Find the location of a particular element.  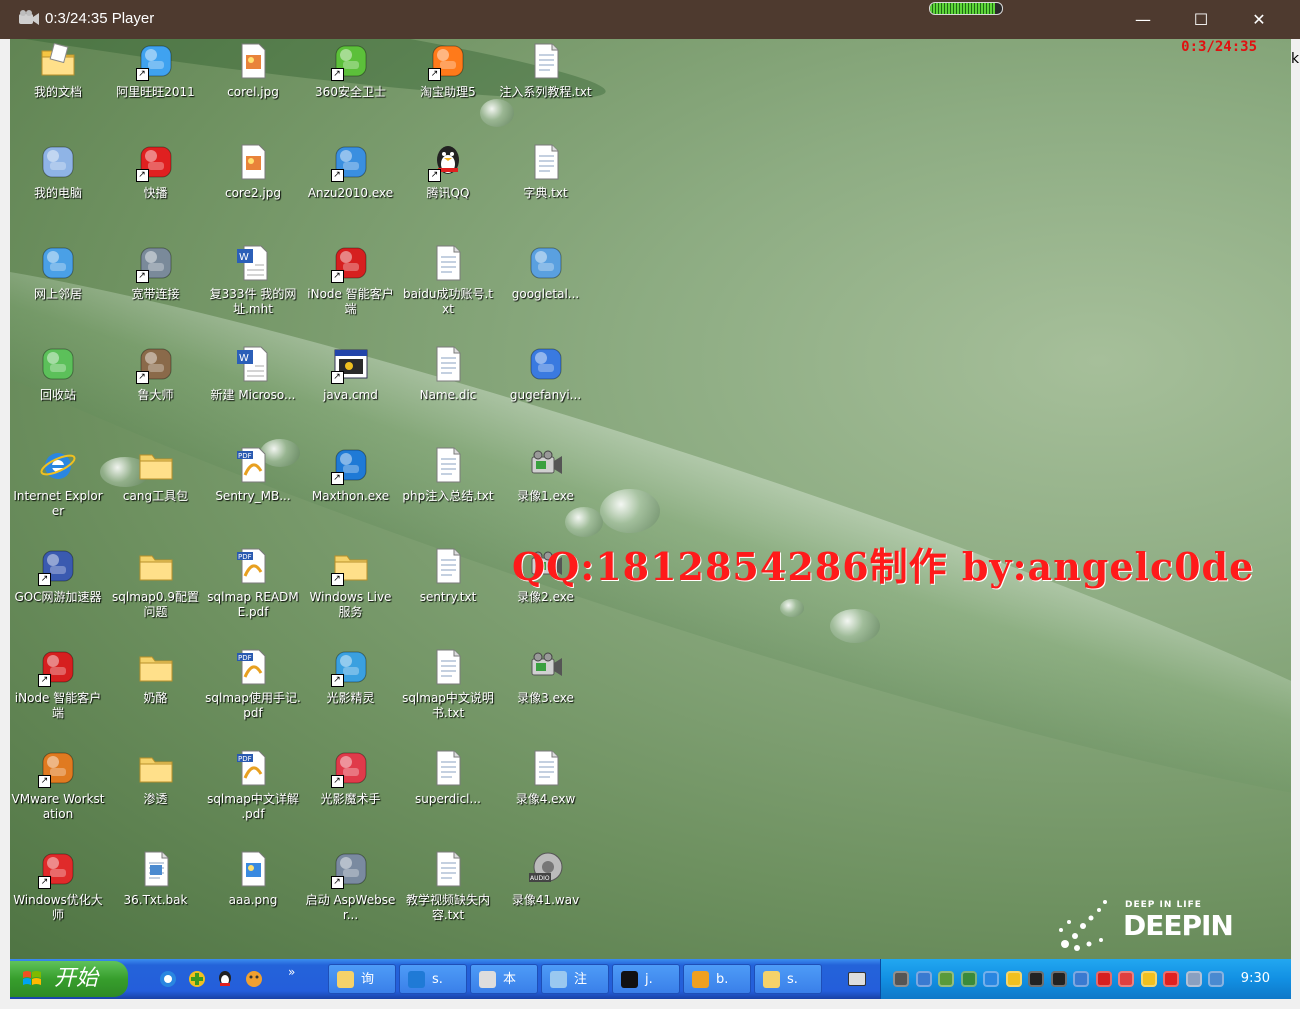

quicklaunch-360-icon is located at coordinates (197, 979).